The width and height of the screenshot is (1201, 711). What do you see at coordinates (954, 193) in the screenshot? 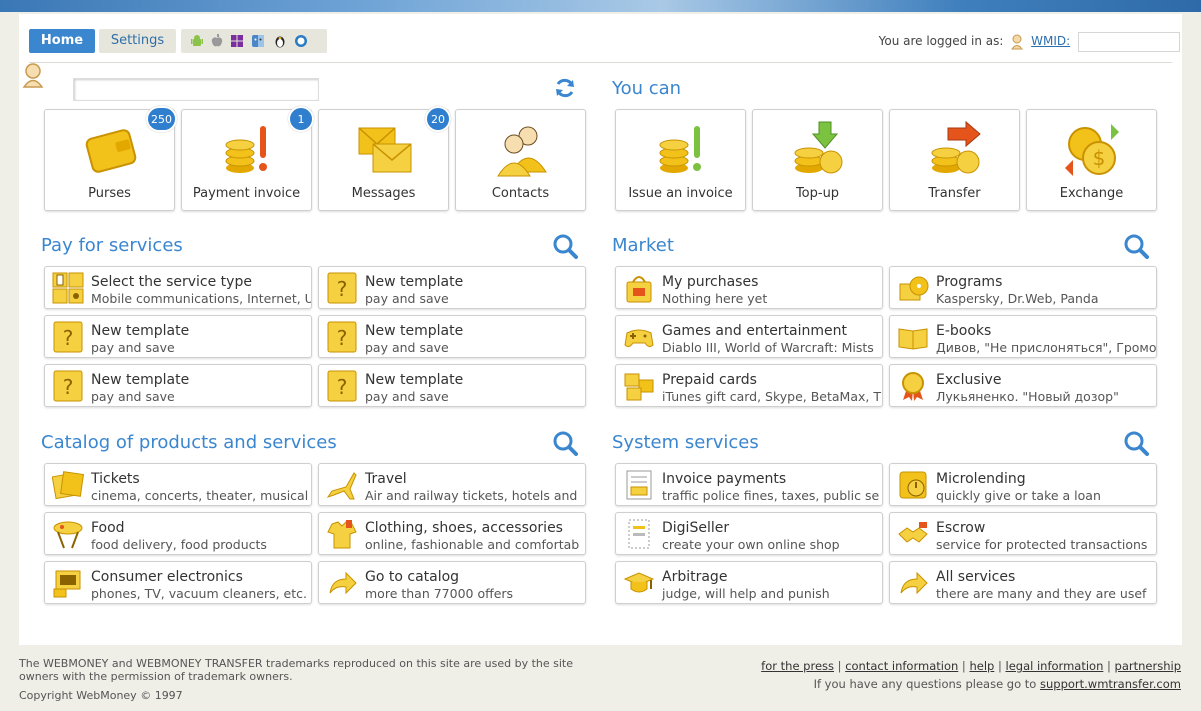
I see `tile-label: Transfer` at bounding box center [954, 193].